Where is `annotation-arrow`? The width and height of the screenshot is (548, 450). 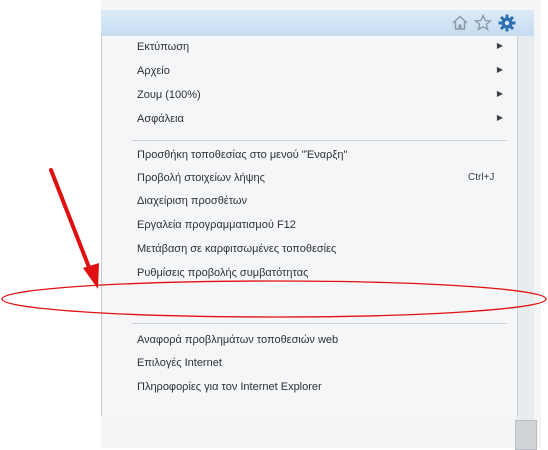
annotation-arrow is located at coordinates (74, 228).